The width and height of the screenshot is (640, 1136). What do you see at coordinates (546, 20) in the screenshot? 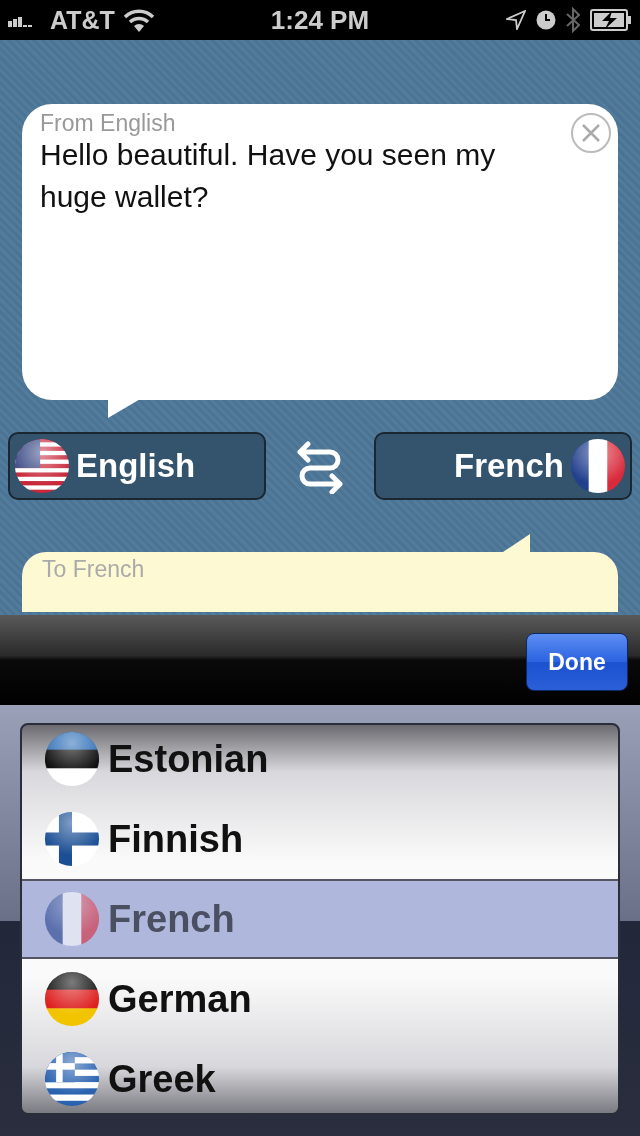
I see `clock-icon` at bounding box center [546, 20].